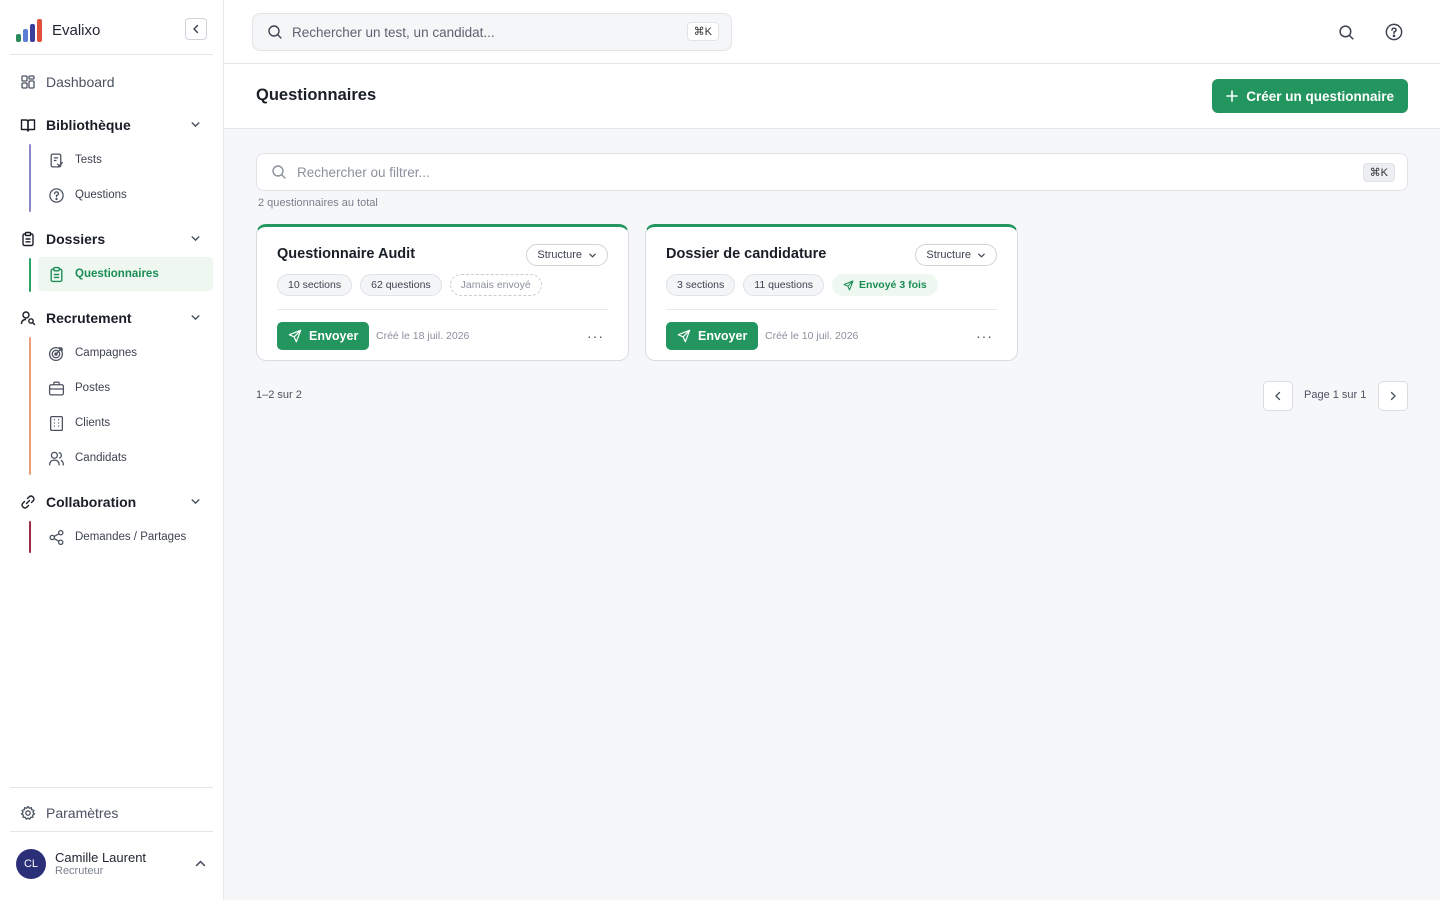 This screenshot has height=900, width=1440. What do you see at coordinates (76, 239) in the screenshot?
I see `sidebar-section-label: Dossiers` at bounding box center [76, 239].